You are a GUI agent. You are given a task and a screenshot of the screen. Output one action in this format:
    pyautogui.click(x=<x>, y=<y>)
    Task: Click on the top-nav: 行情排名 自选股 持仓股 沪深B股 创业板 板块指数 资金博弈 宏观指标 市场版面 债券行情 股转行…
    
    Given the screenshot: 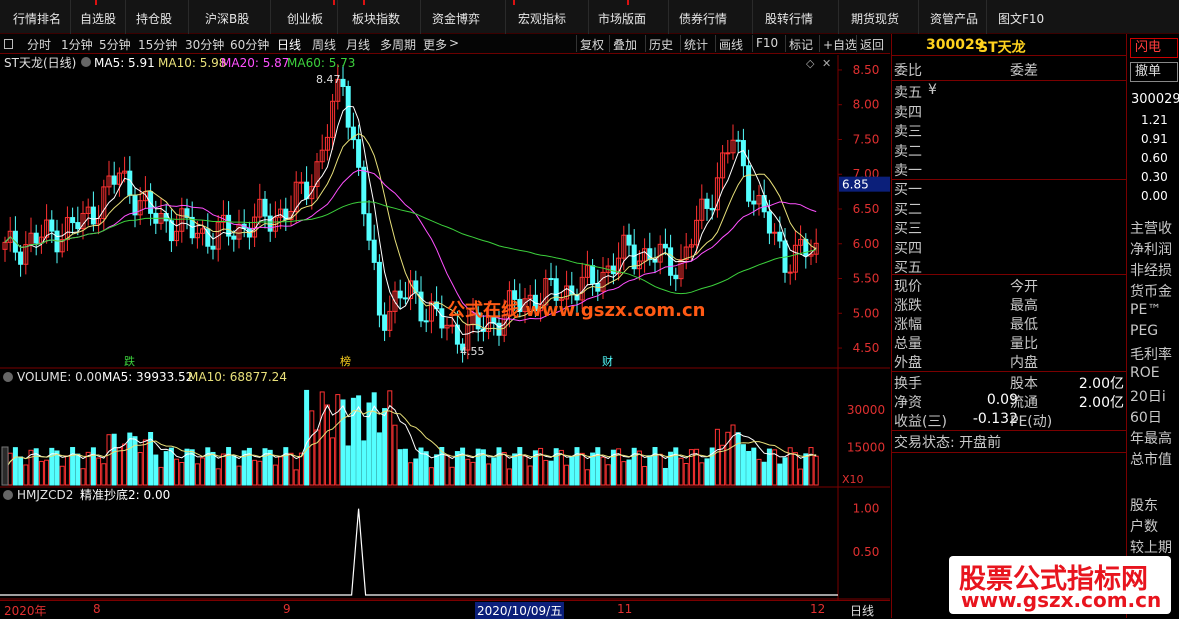 What is the action you would take?
    pyautogui.click(x=589, y=17)
    